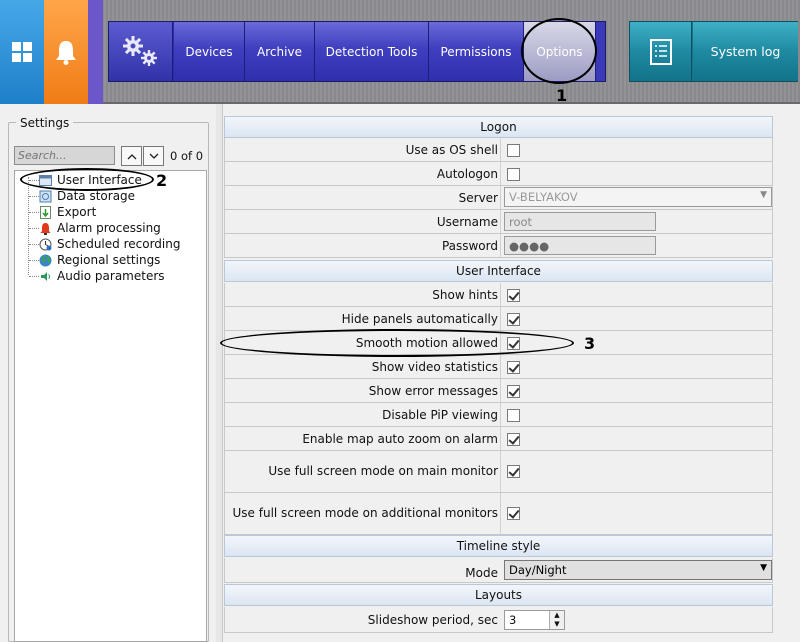  I want to click on row-label: Mode, so click(481, 573).